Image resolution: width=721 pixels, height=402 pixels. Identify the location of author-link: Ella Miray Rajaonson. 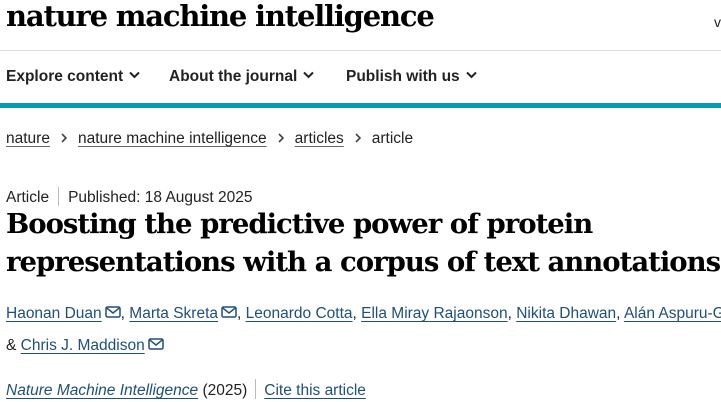
(434, 313).